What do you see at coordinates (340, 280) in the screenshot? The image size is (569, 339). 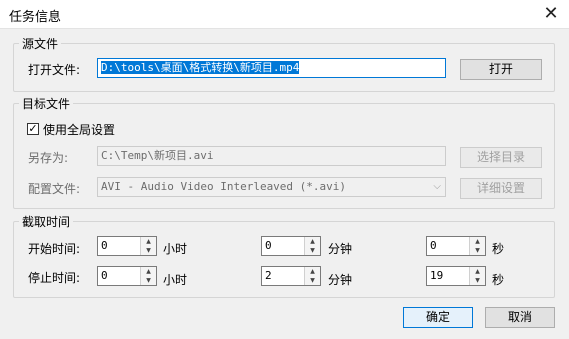 I see `stop-minutes-unit: 分钟` at bounding box center [340, 280].